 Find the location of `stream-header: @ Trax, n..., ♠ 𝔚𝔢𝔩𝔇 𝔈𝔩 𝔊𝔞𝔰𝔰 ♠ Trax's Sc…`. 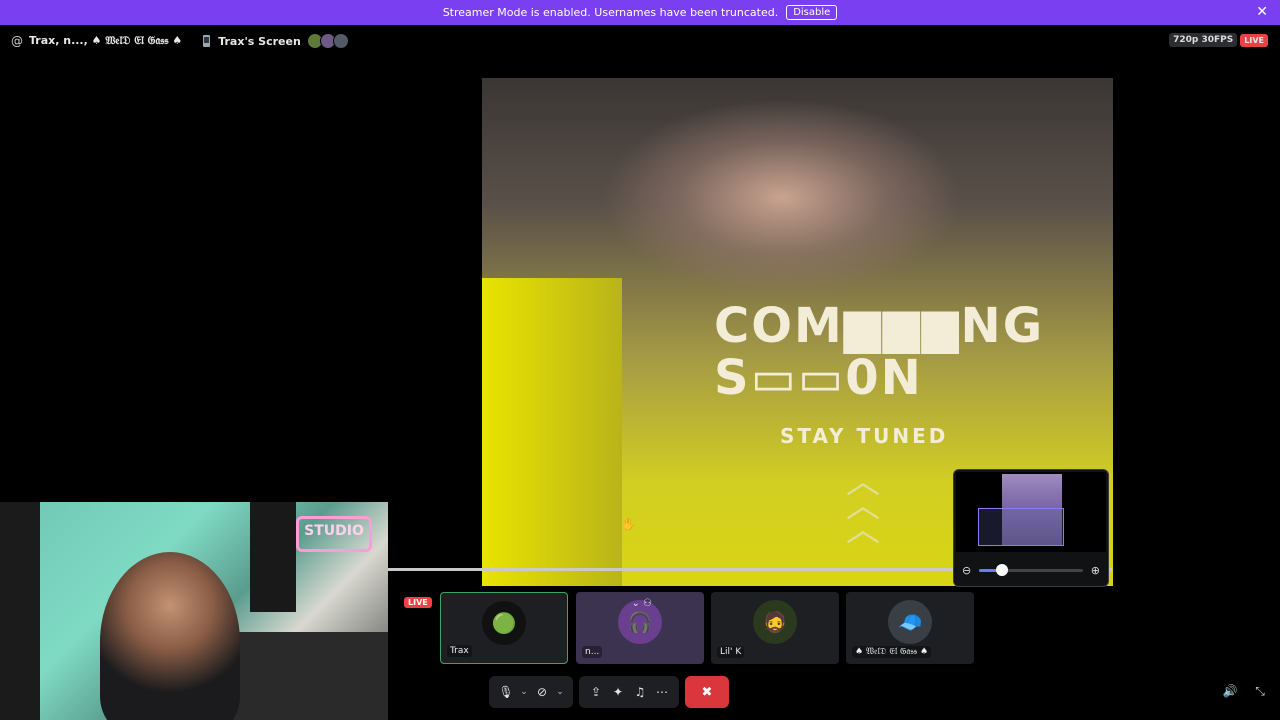

stream-header: @ Trax, n..., ♠ 𝔚𝔢𝔩𝔇 𝔈𝔩 𝔊𝔞𝔰𝔰 ♠ Trax's Sc… is located at coordinates (640, 41).